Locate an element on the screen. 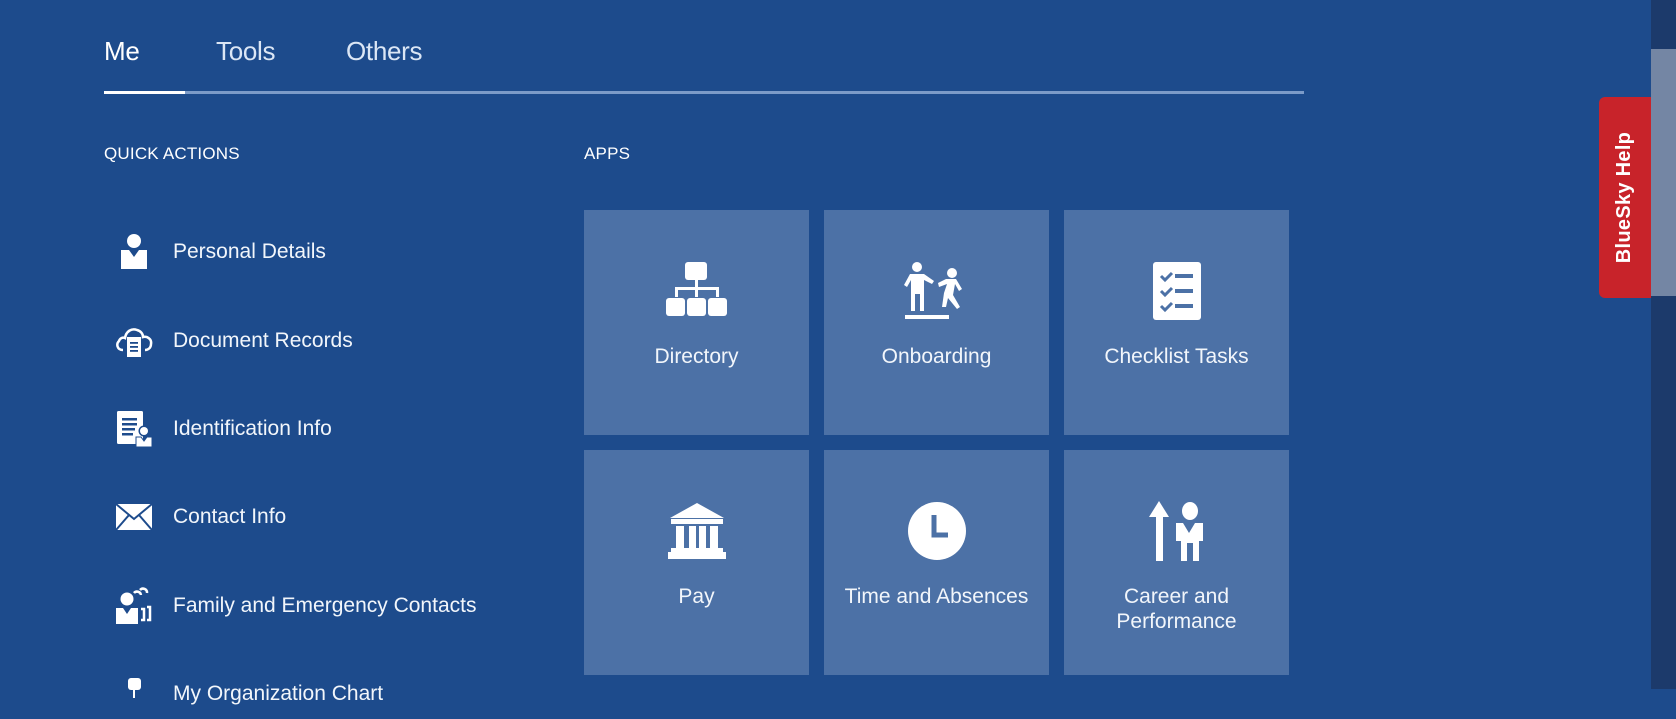 The height and width of the screenshot is (719, 1676). app-tile-checklist-tasks: Checklist Tasks is located at coordinates (1176, 322).